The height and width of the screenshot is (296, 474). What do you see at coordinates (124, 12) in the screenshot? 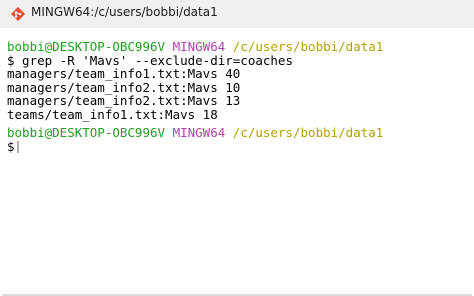
I see `window-title: MINGW64:/c/users/bobbi/data1` at bounding box center [124, 12].